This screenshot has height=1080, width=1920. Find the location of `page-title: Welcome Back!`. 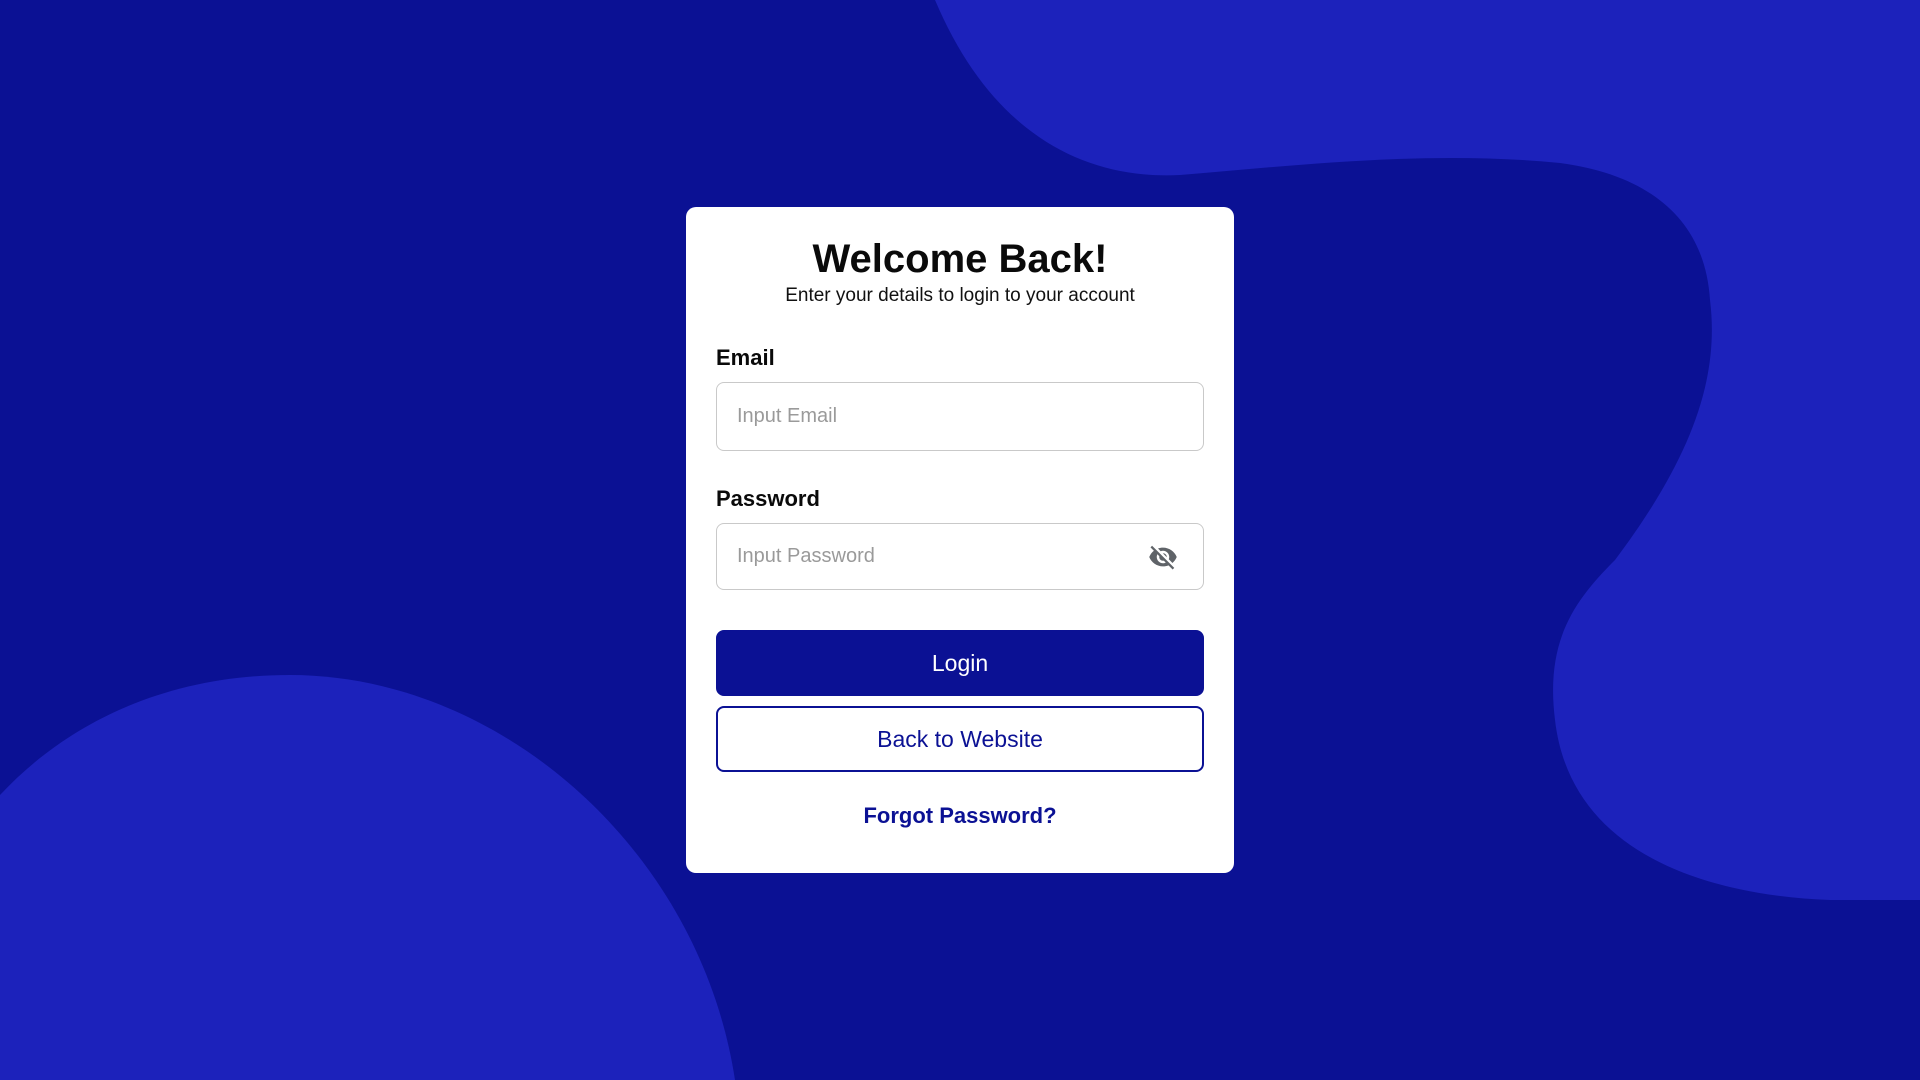

page-title: Welcome Back! is located at coordinates (960, 259).